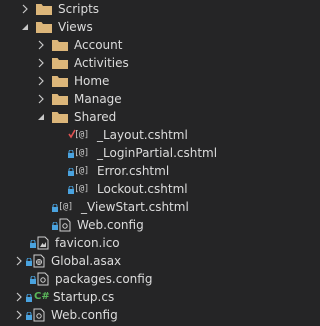 This screenshot has height=326, width=320. Describe the element at coordinates (87, 243) in the screenshot. I see `tree-item-label: favicon.ico` at that location.